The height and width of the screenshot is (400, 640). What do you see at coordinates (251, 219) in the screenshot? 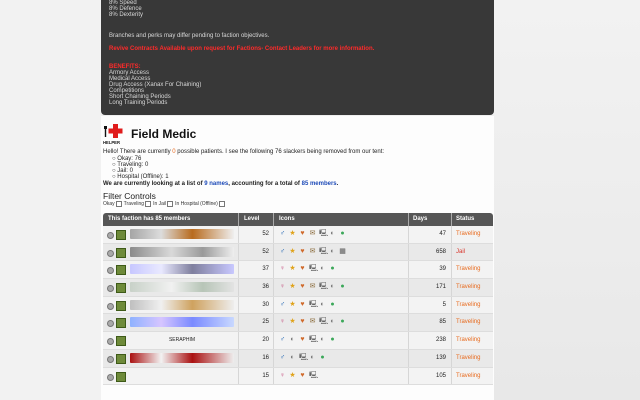
I see `header-level: Level` at bounding box center [251, 219].